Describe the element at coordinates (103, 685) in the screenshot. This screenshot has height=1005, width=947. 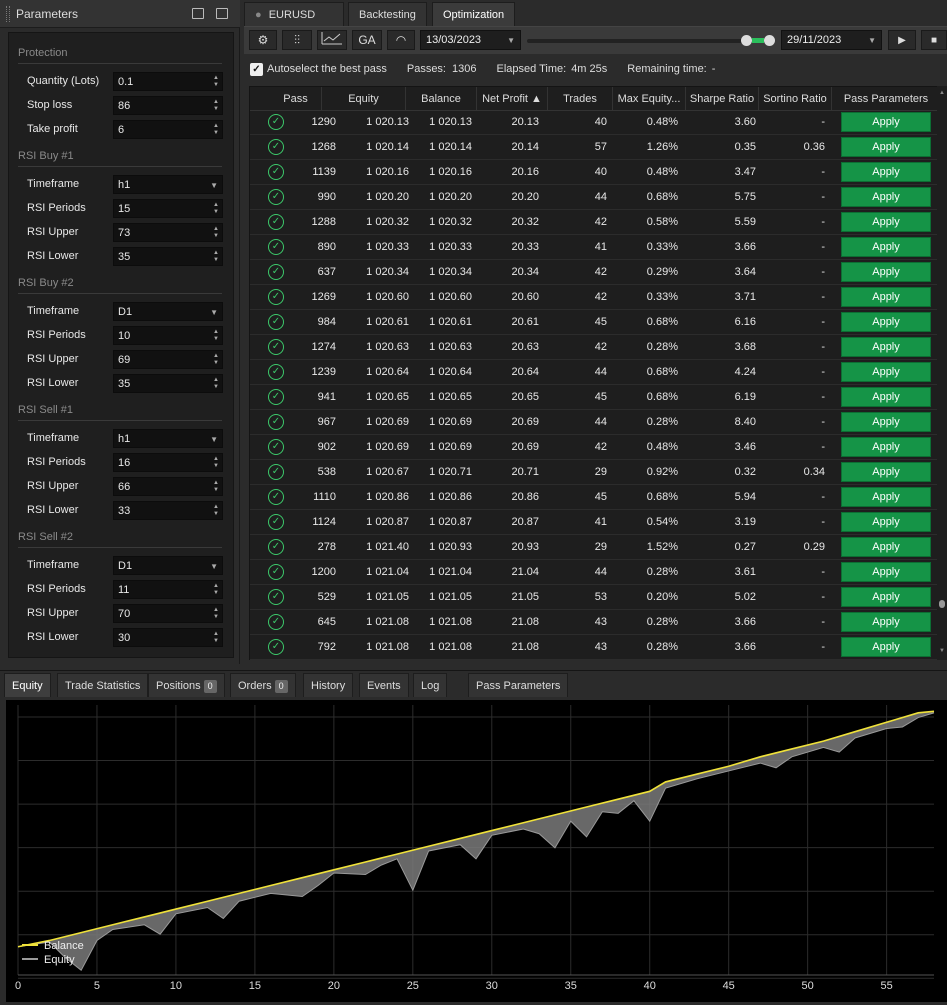
I see `tab-trade-statistics: Trade Statistics` at that location.